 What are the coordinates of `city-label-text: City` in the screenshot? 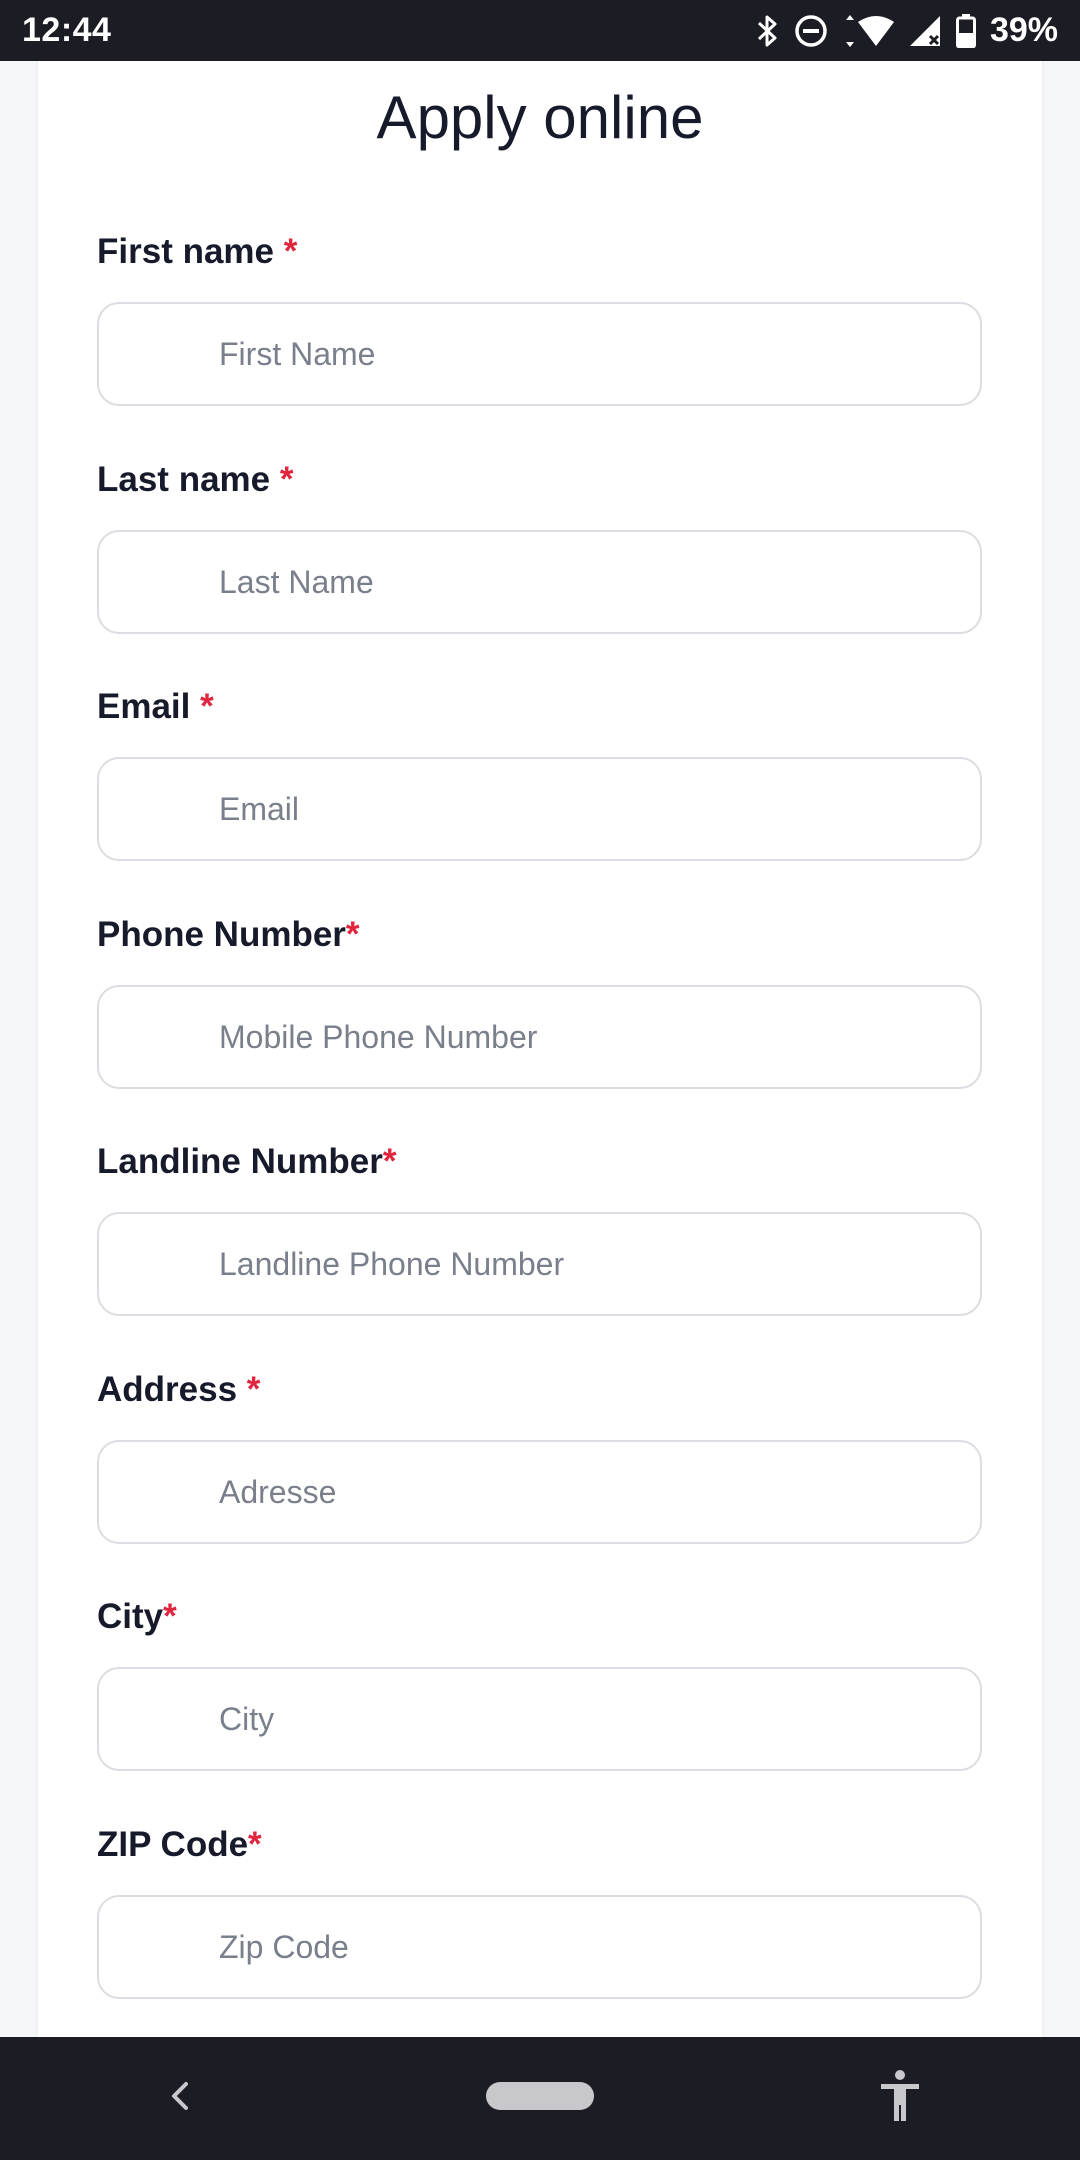 It's located at (130, 1616).